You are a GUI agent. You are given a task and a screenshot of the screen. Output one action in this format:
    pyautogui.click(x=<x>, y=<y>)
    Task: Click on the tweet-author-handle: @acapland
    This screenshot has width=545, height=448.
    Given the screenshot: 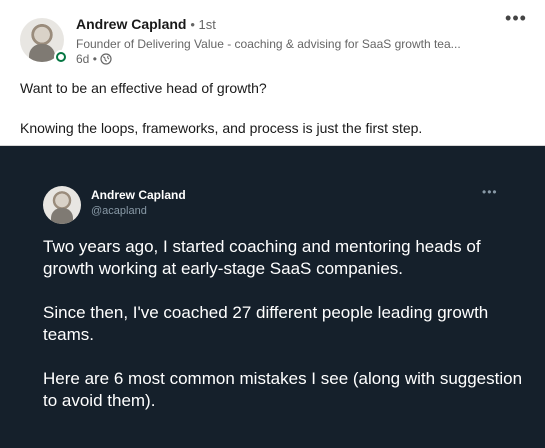 What is the action you would take?
    pyautogui.click(x=119, y=211)
    